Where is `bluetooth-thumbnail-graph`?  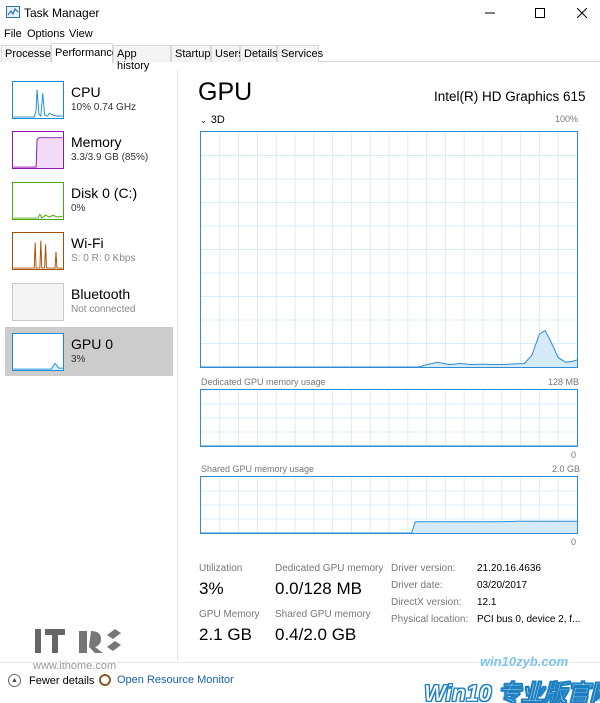 bluetooth-thumbnail-graph is located at coordinates (38, 302).